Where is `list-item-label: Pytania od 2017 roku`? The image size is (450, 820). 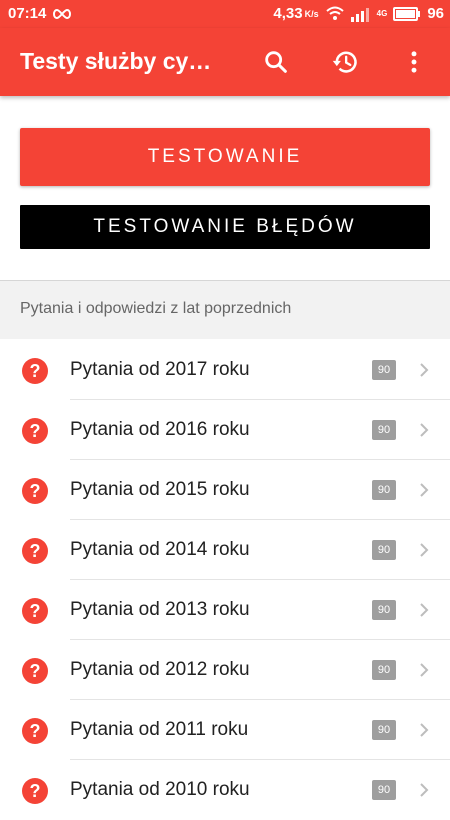 list-item-label: Pytania od 2017 roku is located at coordinates (160, 369).